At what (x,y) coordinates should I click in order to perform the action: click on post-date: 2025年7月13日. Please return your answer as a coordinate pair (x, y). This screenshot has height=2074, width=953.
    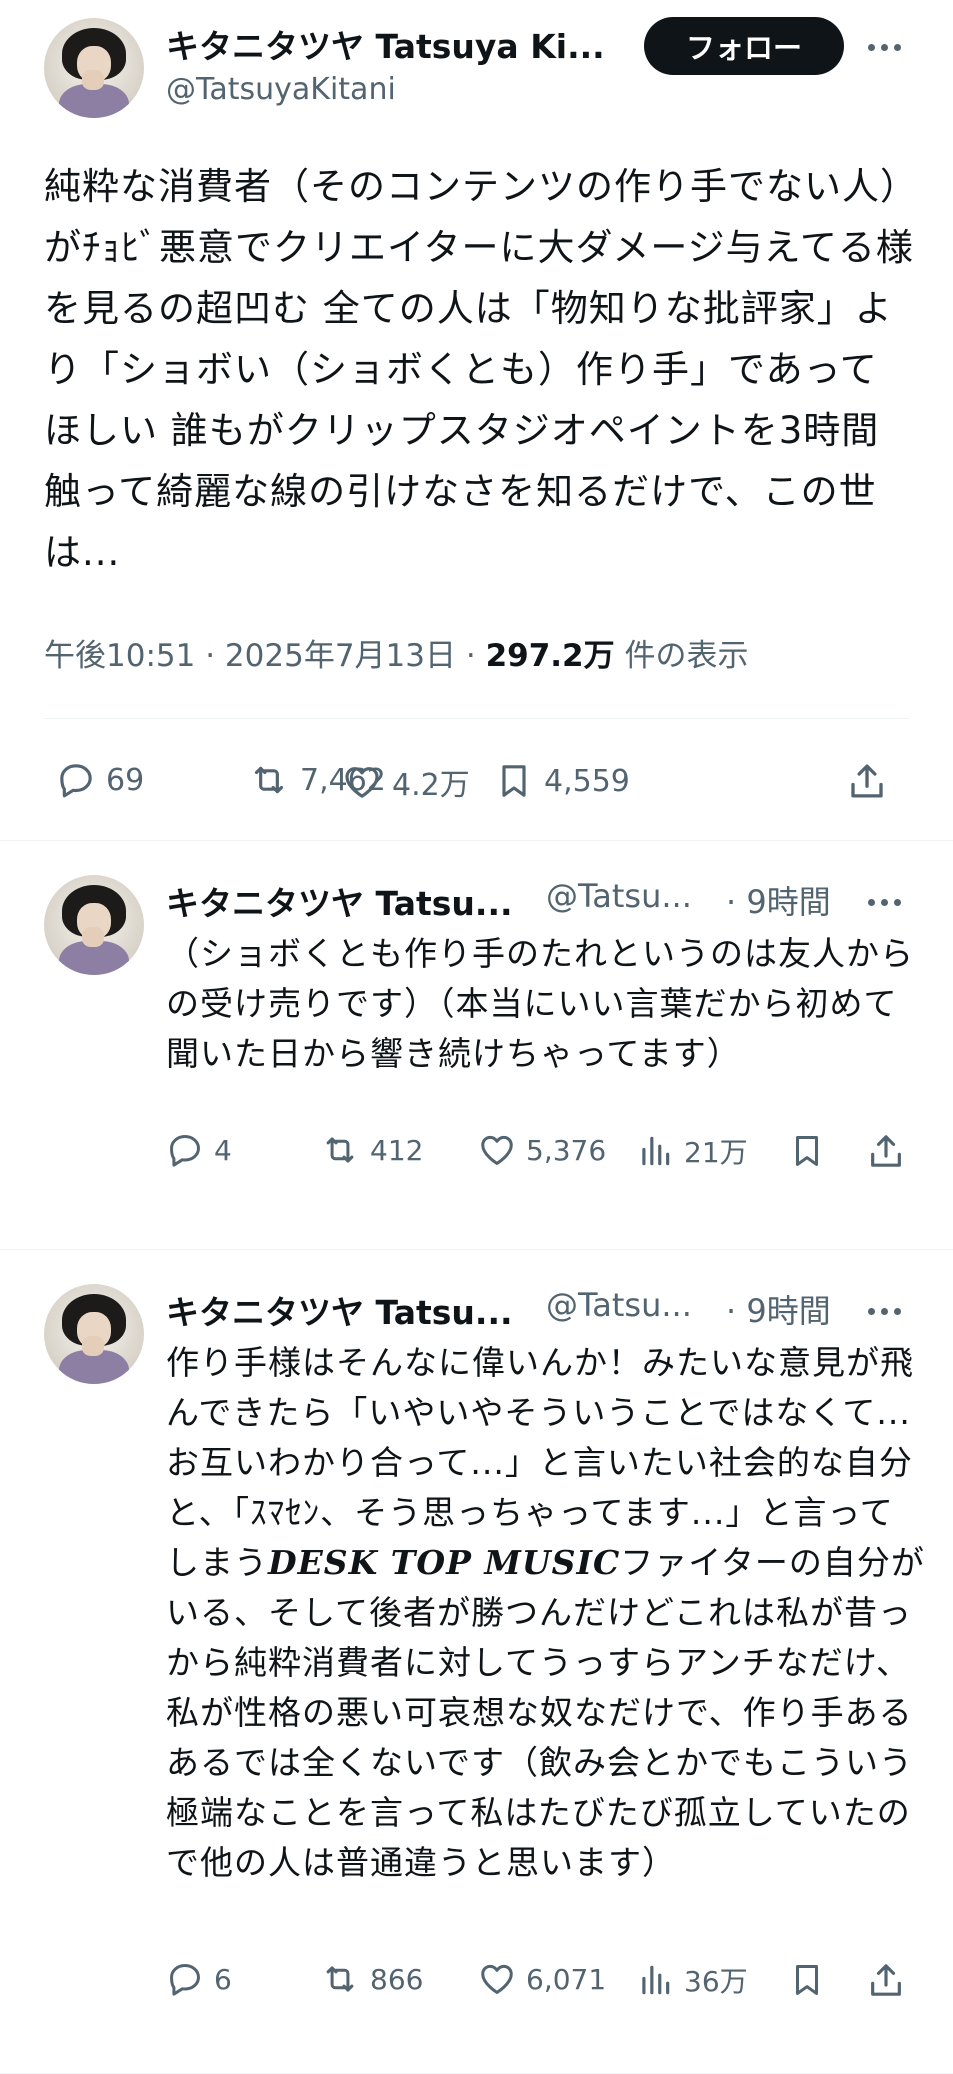
    Looking at the image, I should click on (340, 656).